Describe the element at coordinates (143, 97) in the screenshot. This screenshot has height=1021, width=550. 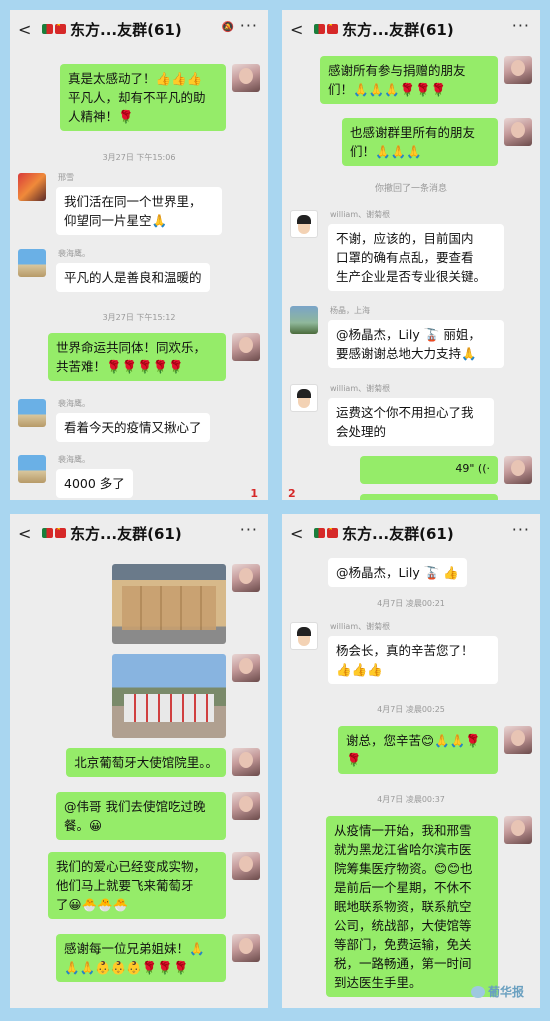
I see `message-bubble-sent: 真是太感动了！👍👍👍 平凡人，却有不平凡的助 人精神！🌹` at that location.